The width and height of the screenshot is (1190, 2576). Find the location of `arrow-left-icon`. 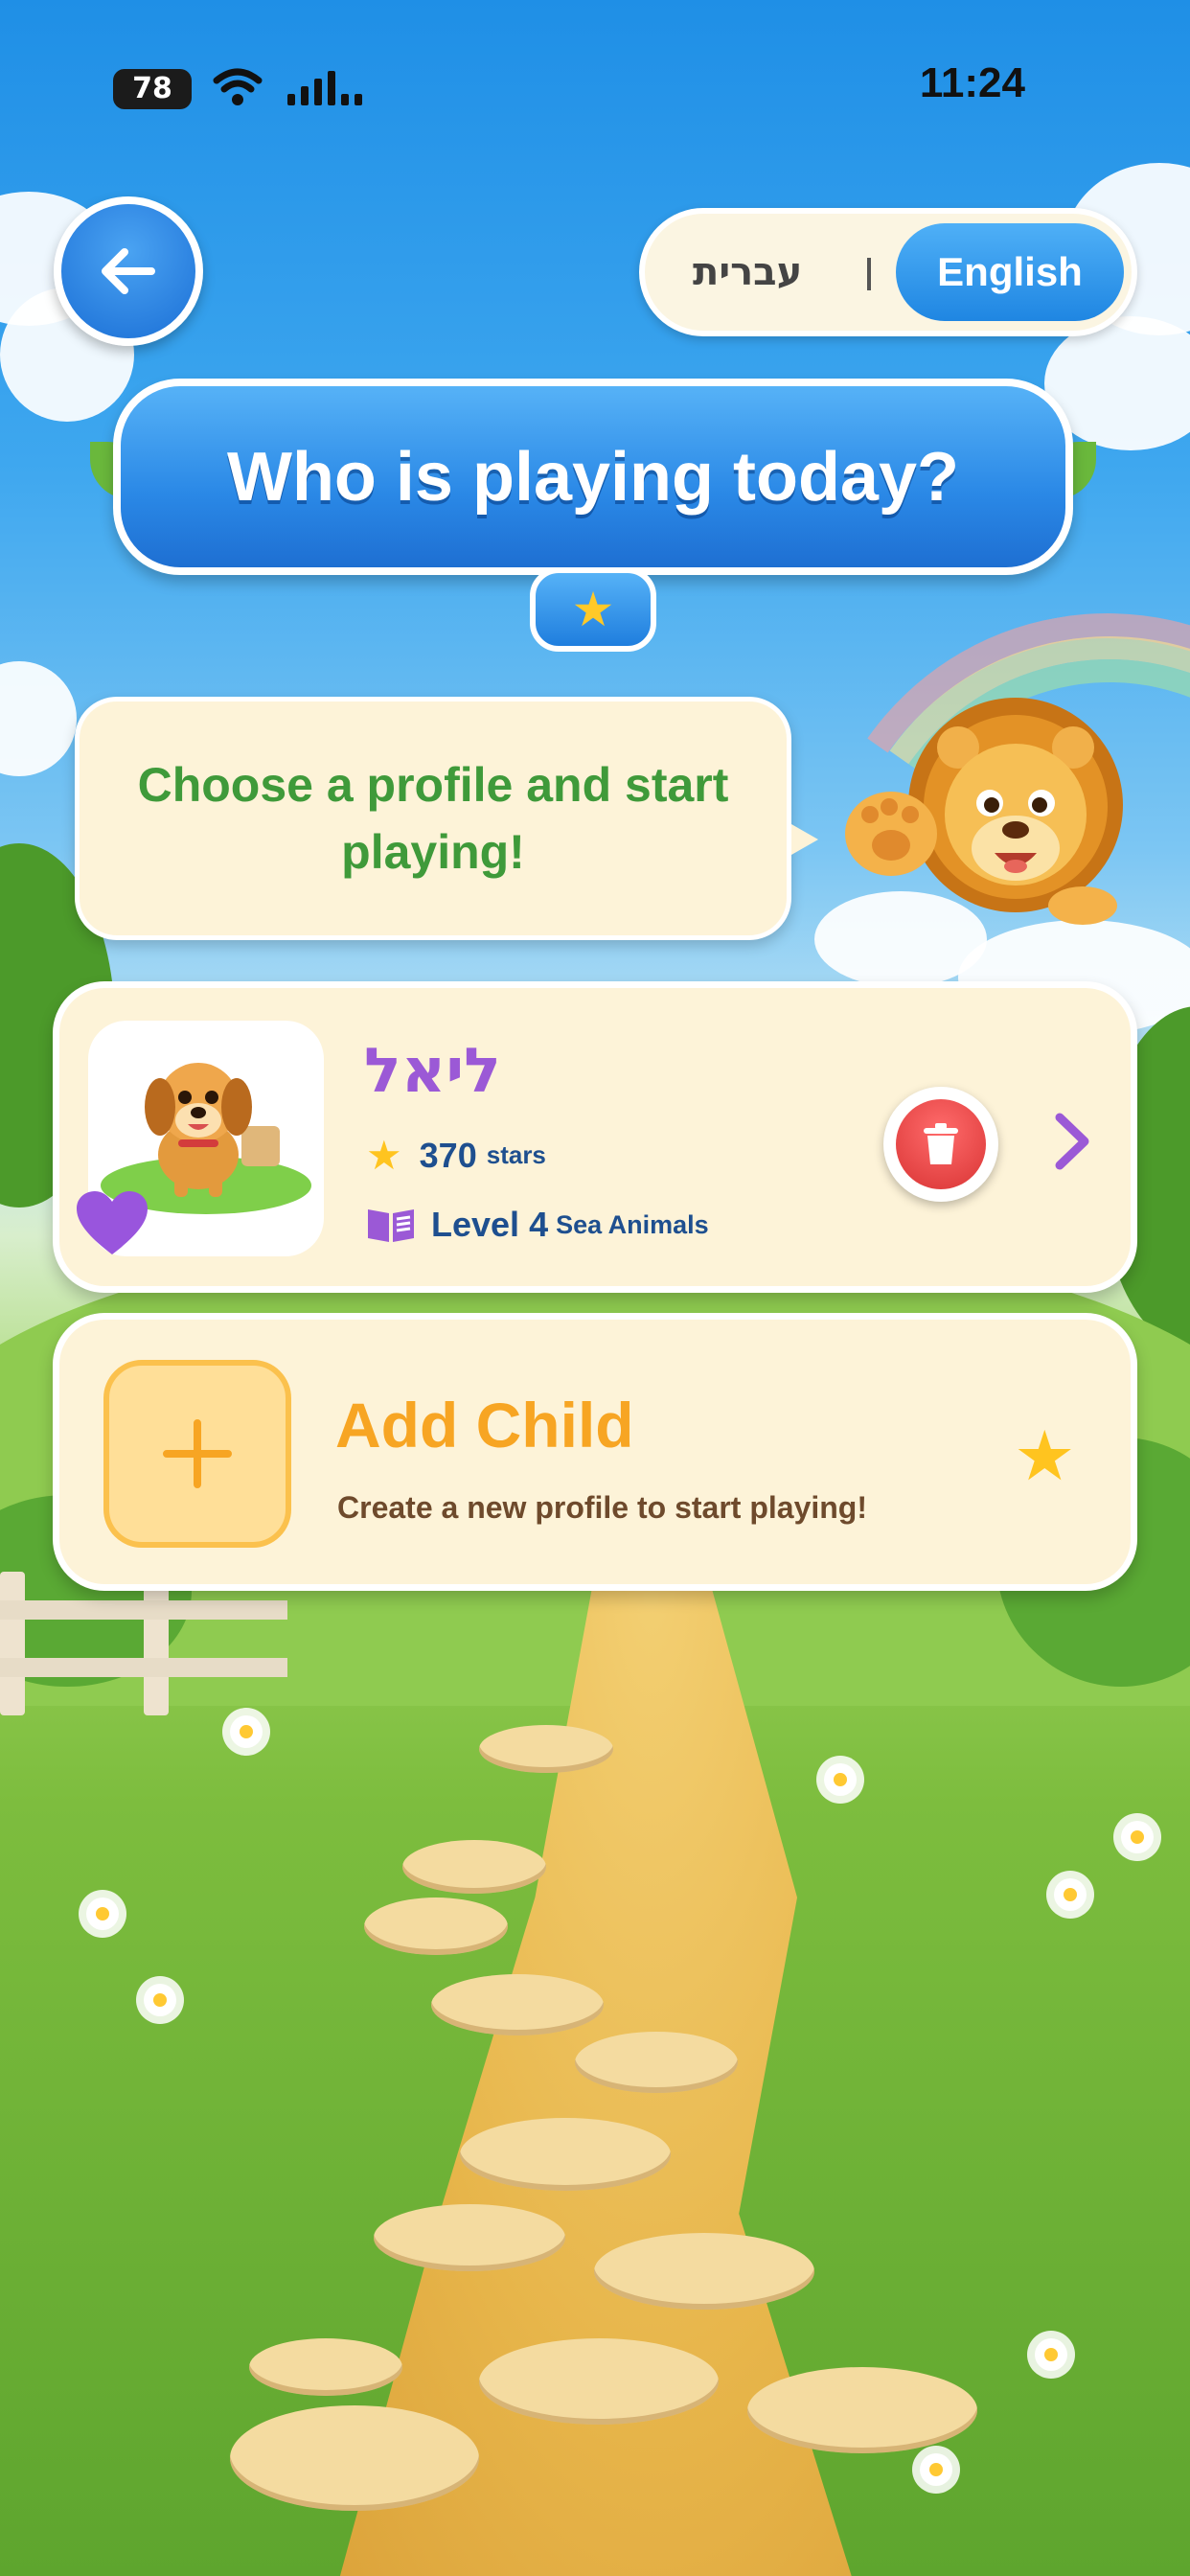

arrow-left-icon is located at coordinates (128, 271).